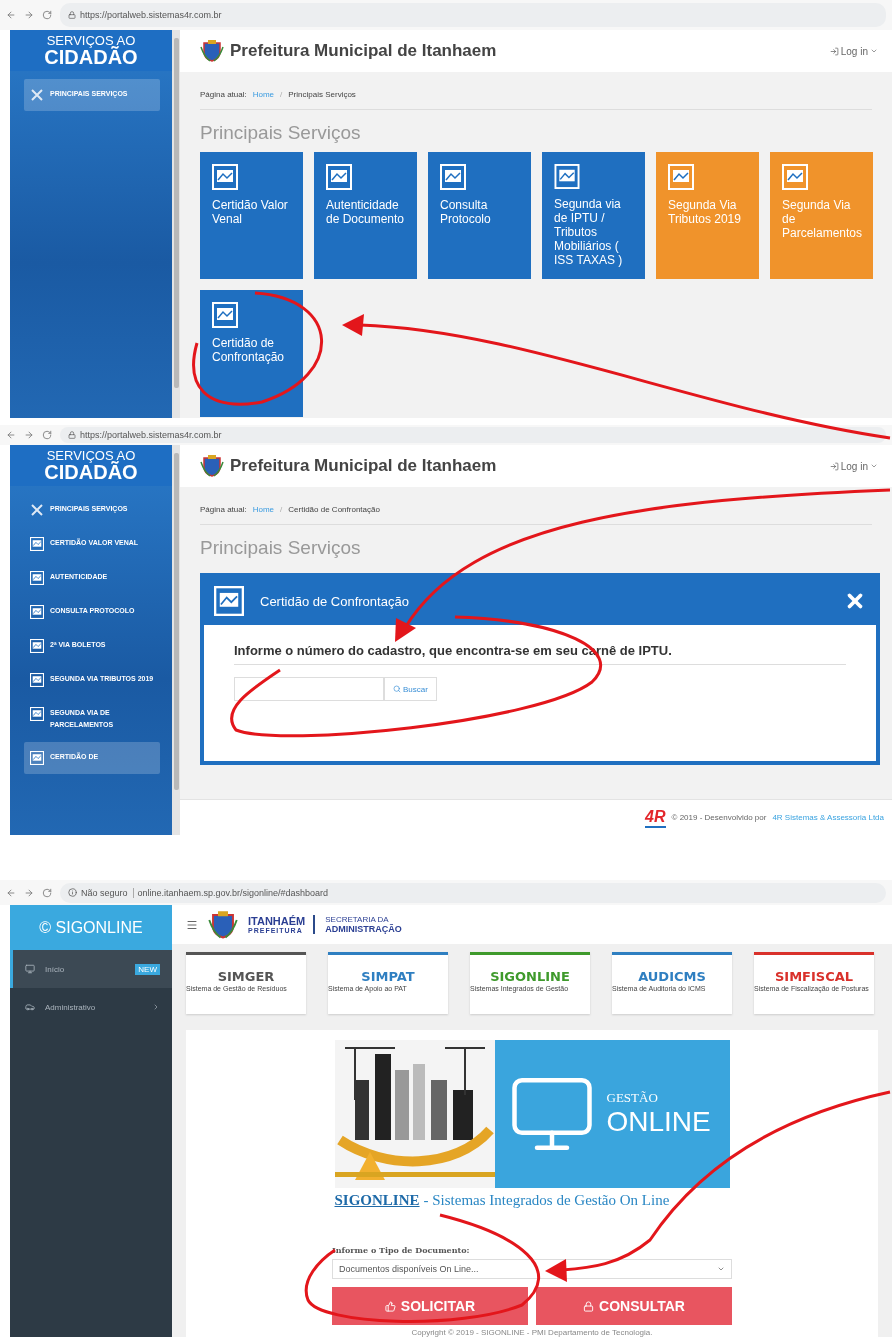 The width and height of the screenshot is (892, 1337). I want to click on service-tile: Segunda via de IPTU / Tributos Mobiliários ( ISS TAXAS ), so click(593, 215).